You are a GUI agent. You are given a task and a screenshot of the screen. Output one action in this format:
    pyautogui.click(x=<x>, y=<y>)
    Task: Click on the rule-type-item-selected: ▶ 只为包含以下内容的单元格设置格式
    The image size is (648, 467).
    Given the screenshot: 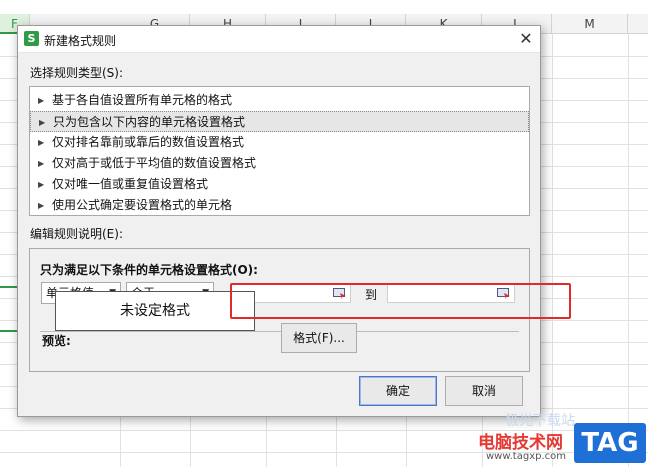 What is the action you would take?
    pyautogui.click(x=279, y=121)
    